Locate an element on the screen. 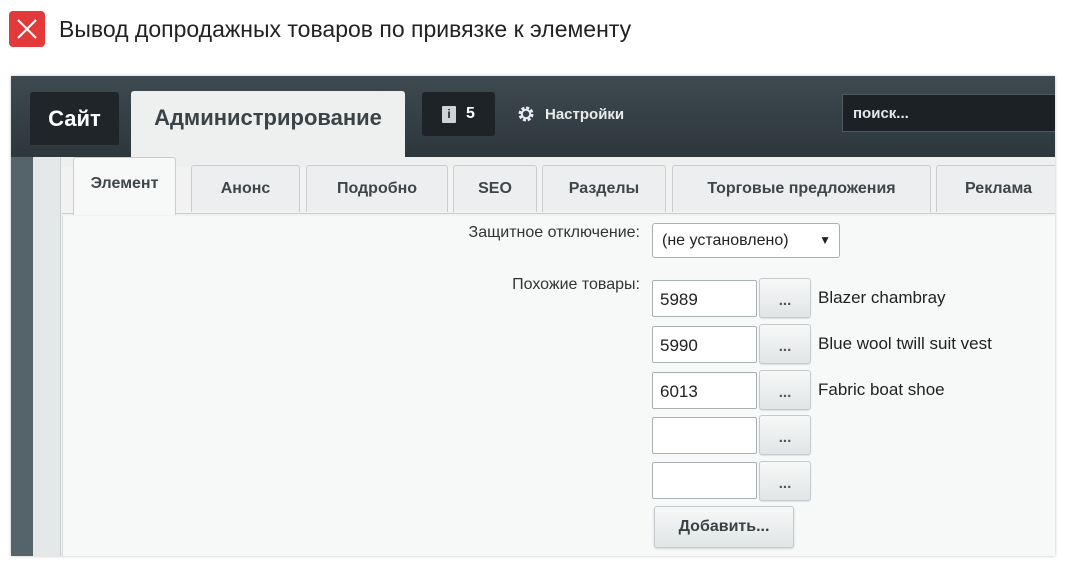  protection-value: (не установлено) is located at coordinates (725, 240).